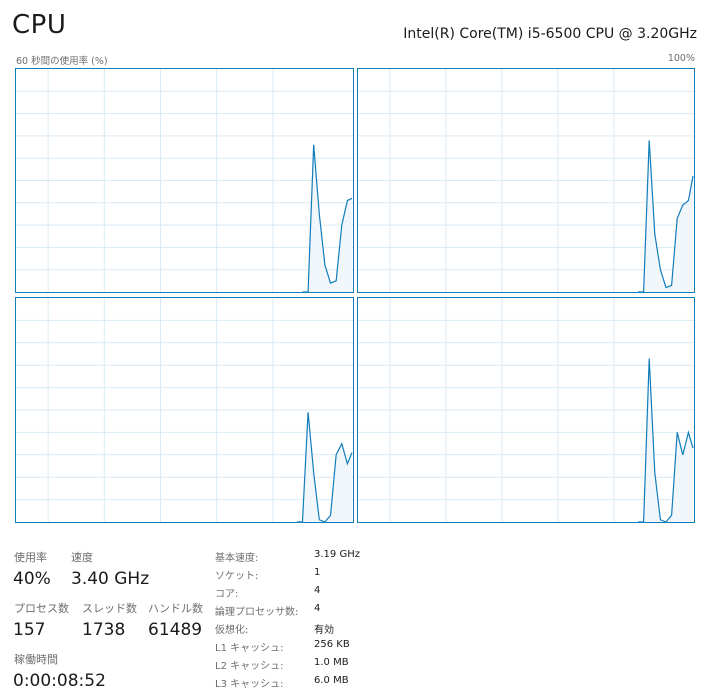 The height and width of the screenshot is (700, 703). What do you see at coordinates (110, 579) in the screenshot?
I see `speed-value: 3.40 GHz` at bounding box center [110, 579].